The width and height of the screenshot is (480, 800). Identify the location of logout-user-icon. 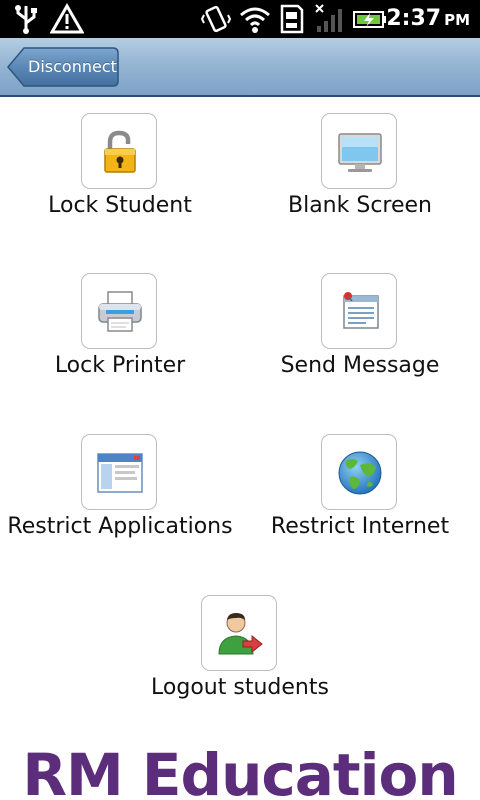
(240, 634).